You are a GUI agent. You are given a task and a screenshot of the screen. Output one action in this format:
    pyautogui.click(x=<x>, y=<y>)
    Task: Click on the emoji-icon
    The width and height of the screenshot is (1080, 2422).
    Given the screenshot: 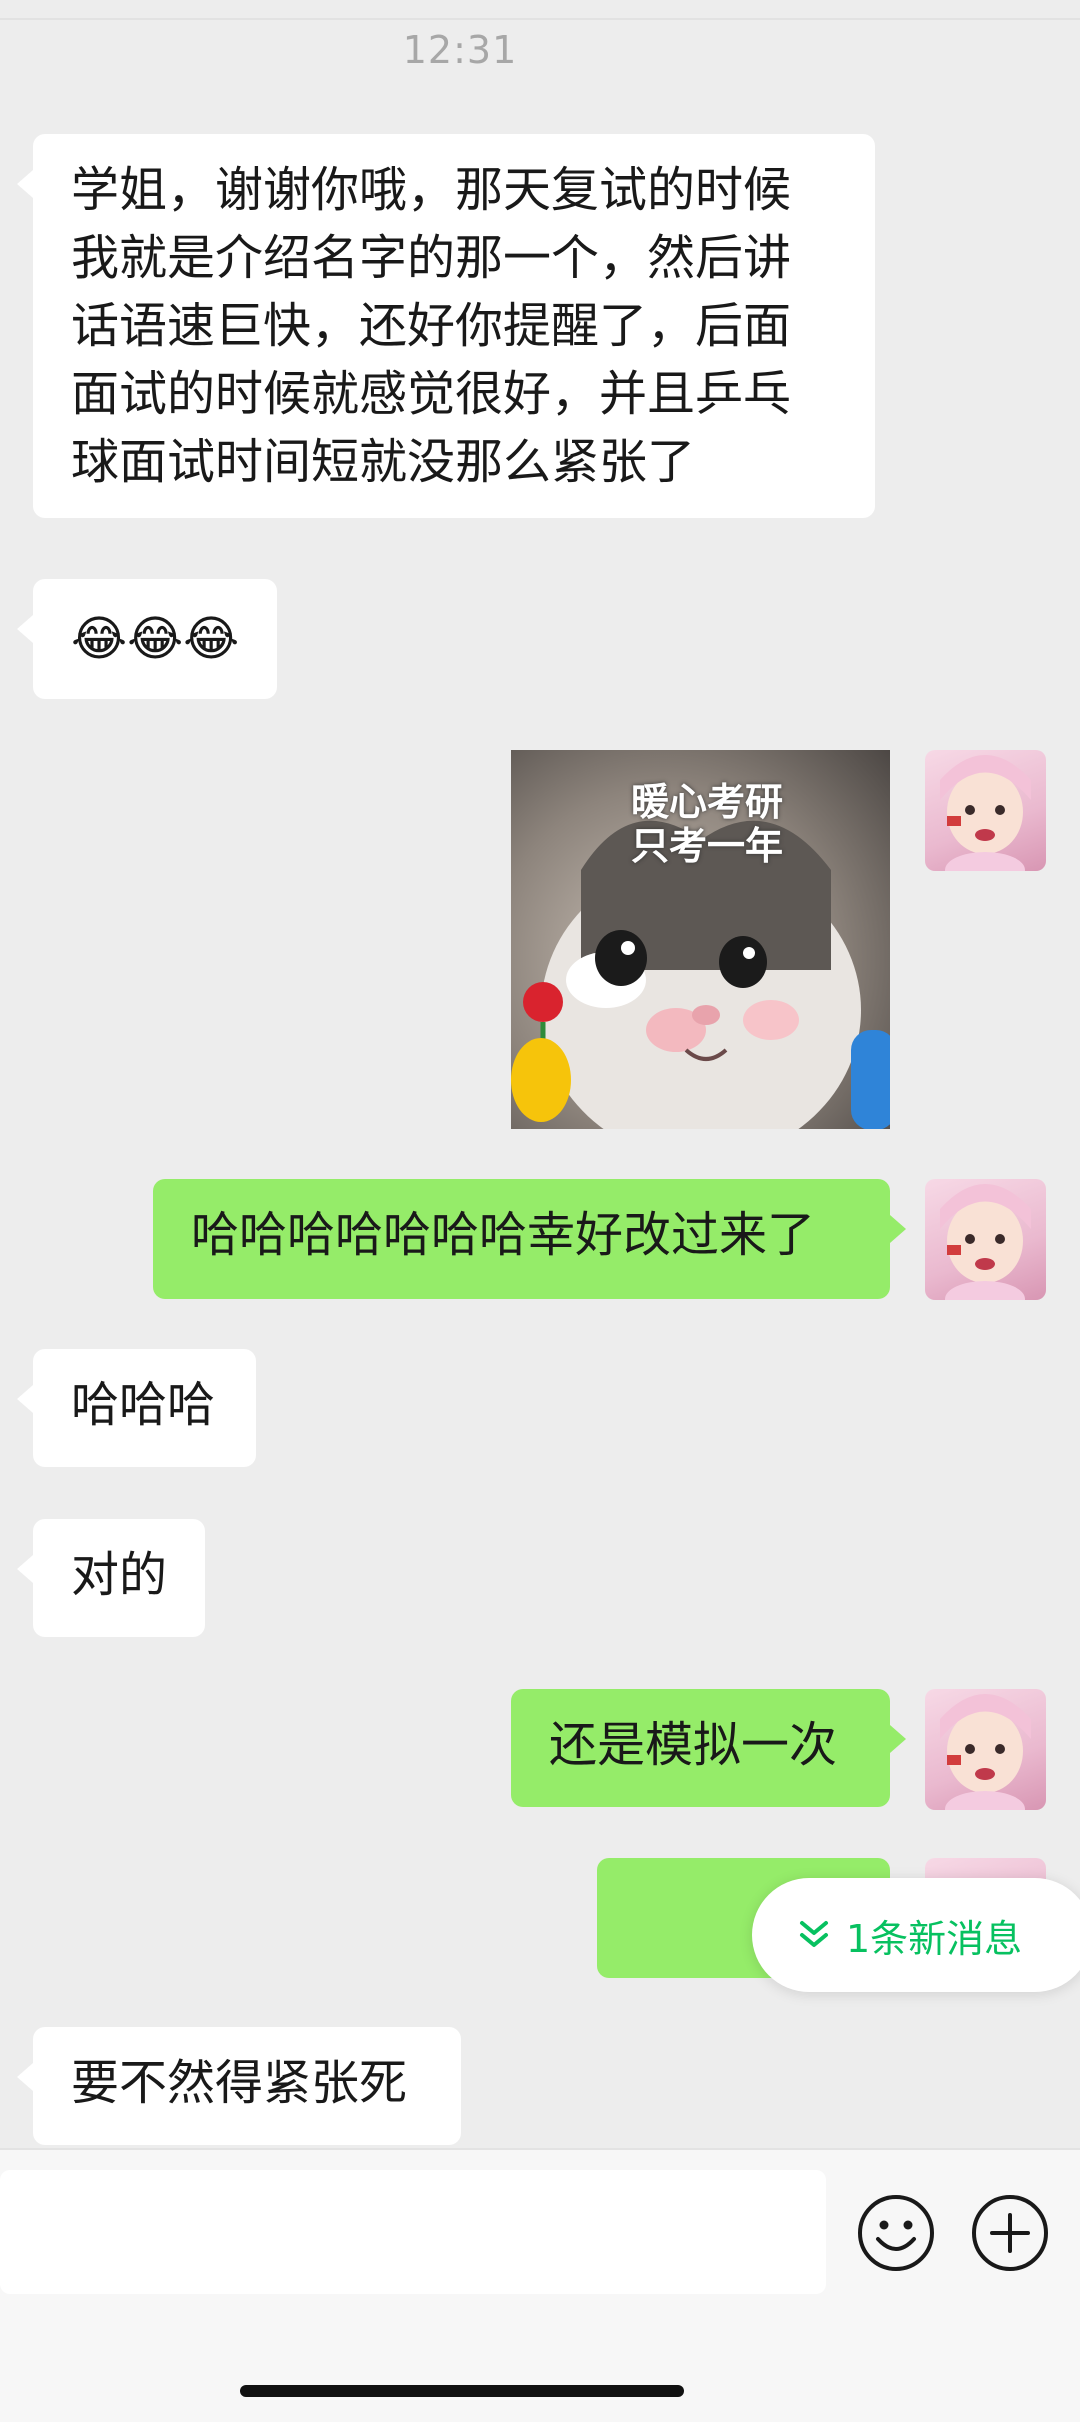 What is the action you would take?
    pyautogui.click(x=896, y=2233)
    